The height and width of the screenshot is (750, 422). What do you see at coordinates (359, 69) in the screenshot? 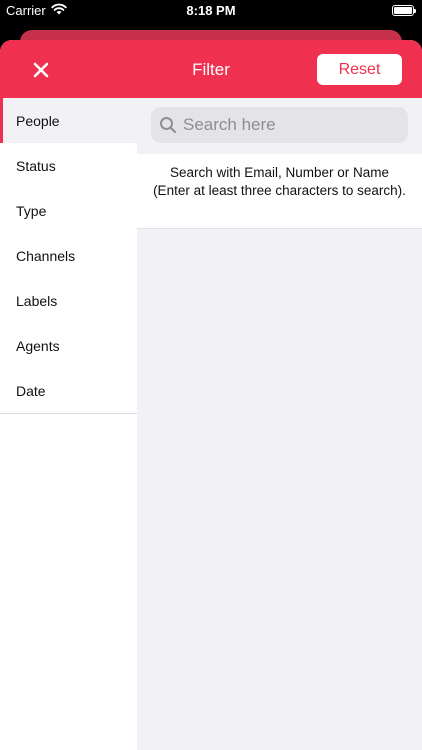
I see `reset-button: Reset` at bounding box center [359, 69].